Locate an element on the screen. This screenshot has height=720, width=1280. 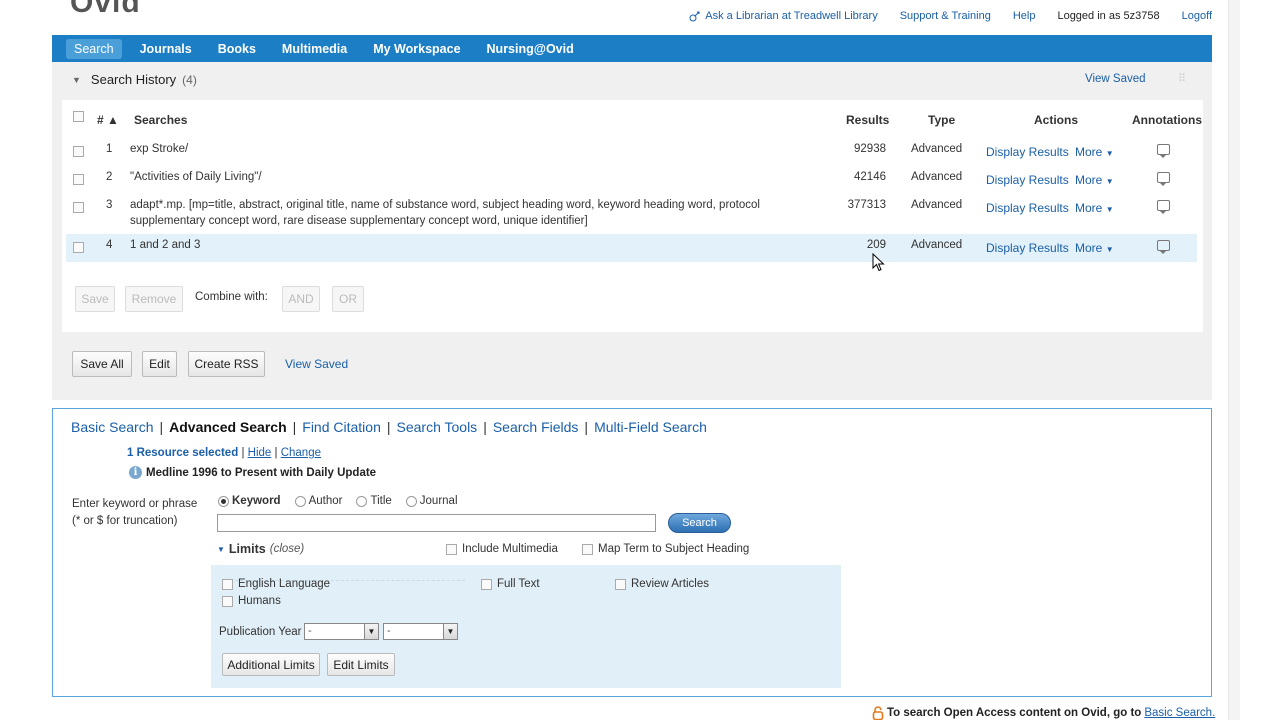
search-button: Search is located at coordinates (699, 523).